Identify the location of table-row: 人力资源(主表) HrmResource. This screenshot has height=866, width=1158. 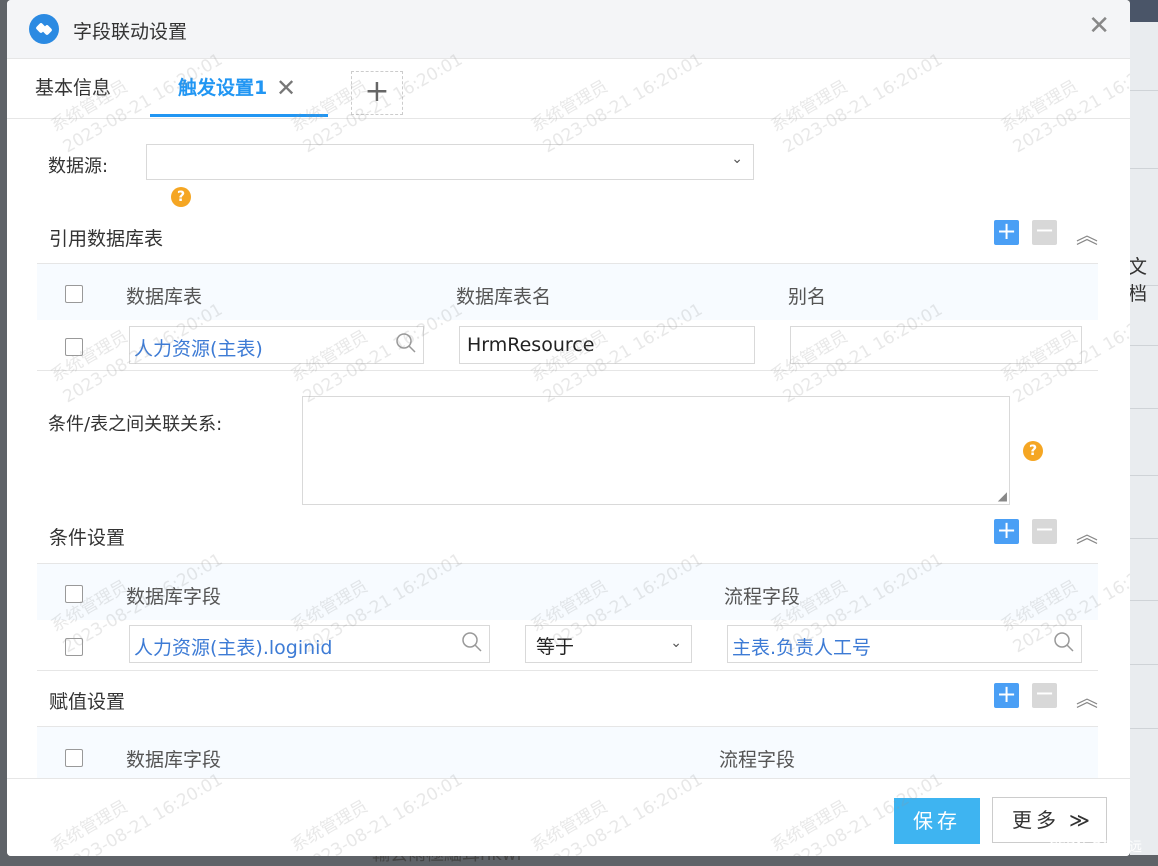
(567, 345).